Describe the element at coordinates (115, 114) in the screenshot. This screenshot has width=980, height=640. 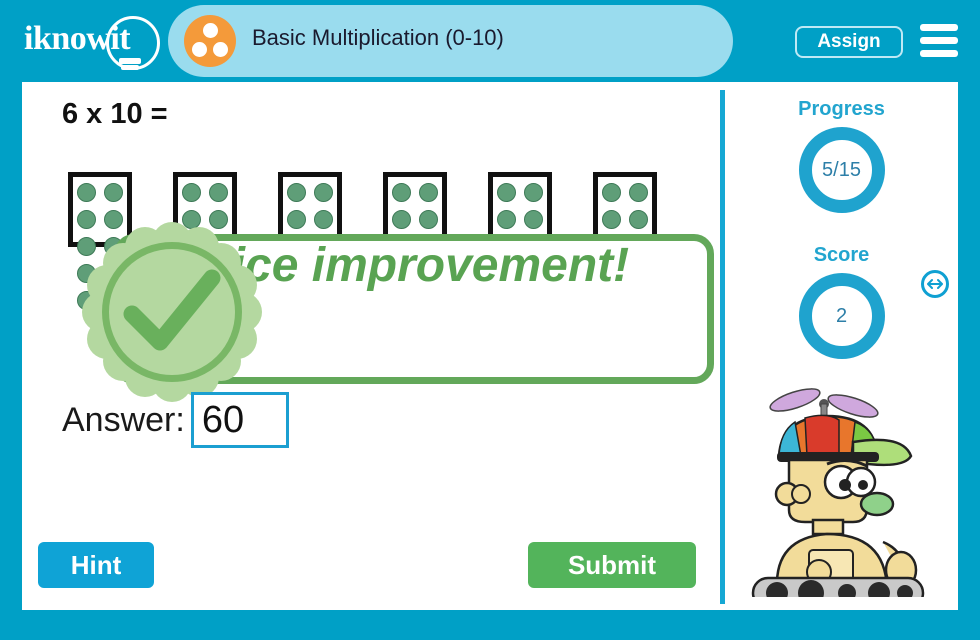
I see `question-text: 6 x 10 =` at that location.